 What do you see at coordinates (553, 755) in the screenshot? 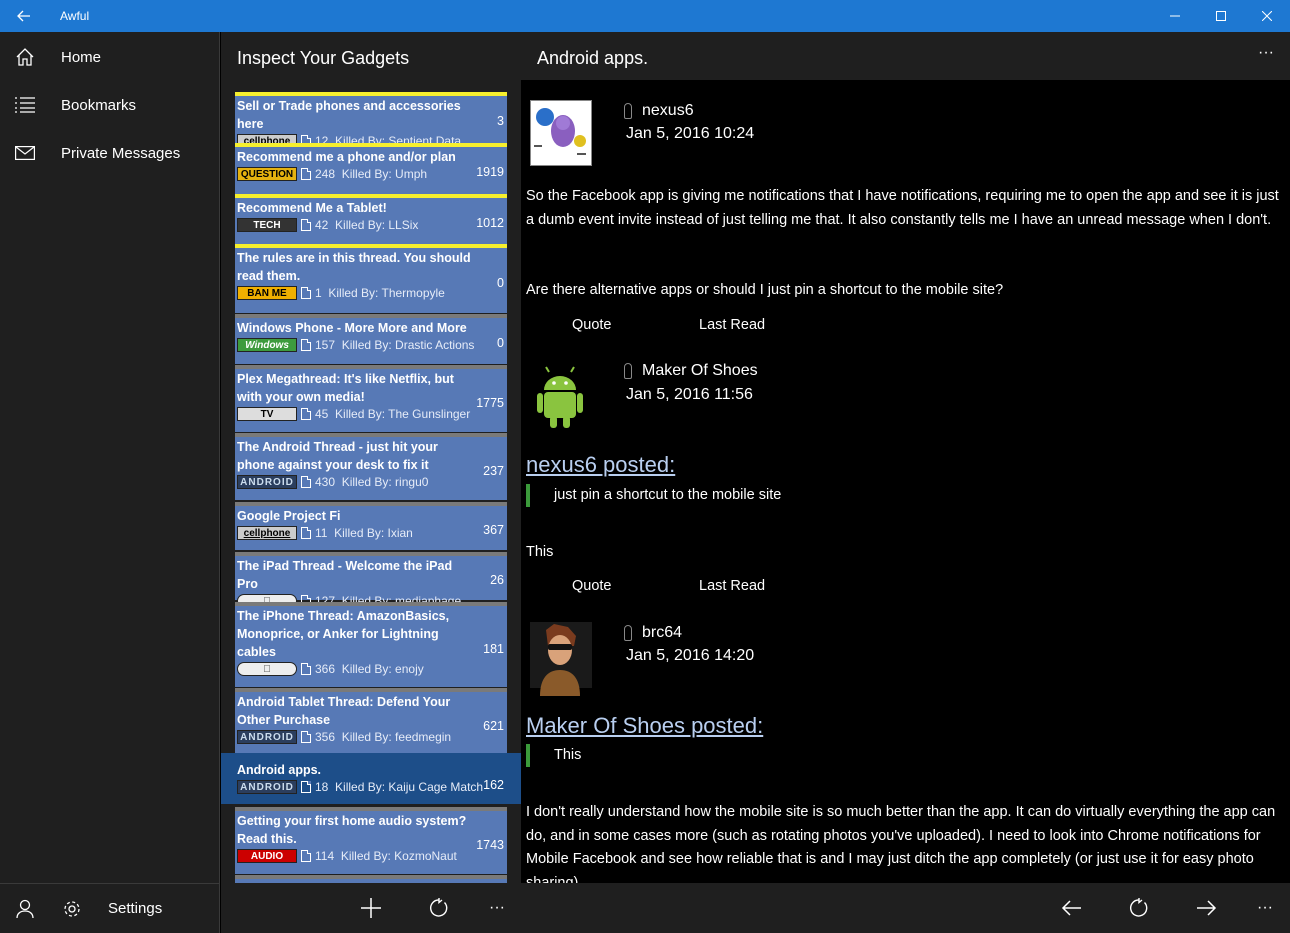
I see `quote-body: This` at bounding box center [553, 755].